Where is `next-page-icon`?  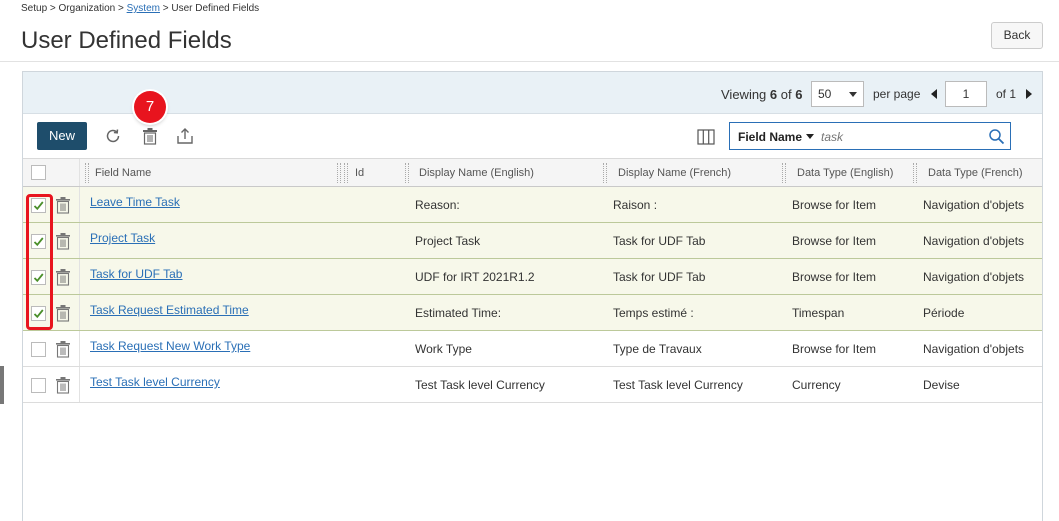 next-page-icon is located at coordinates (1029, 94).